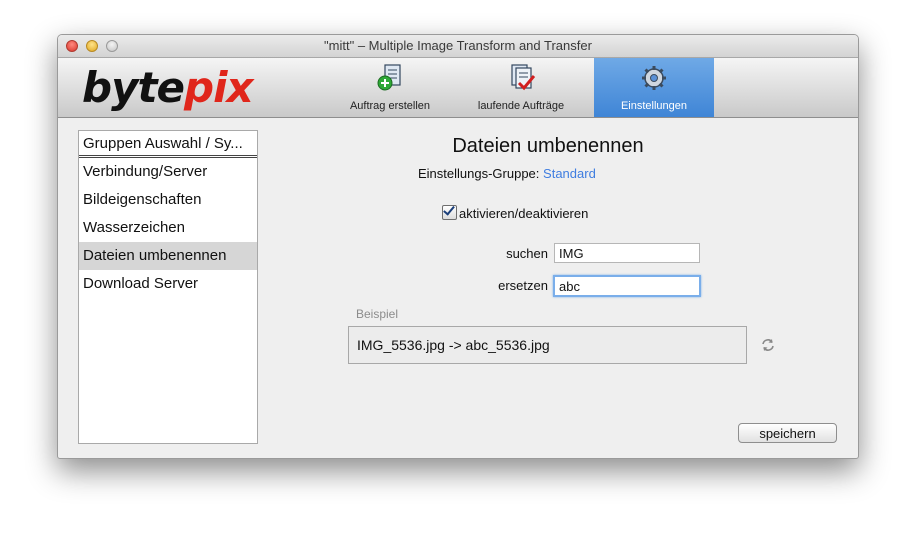  Describe the element at coordinates (654, 78) in the screenshot. I see `gear-icon` at that location.